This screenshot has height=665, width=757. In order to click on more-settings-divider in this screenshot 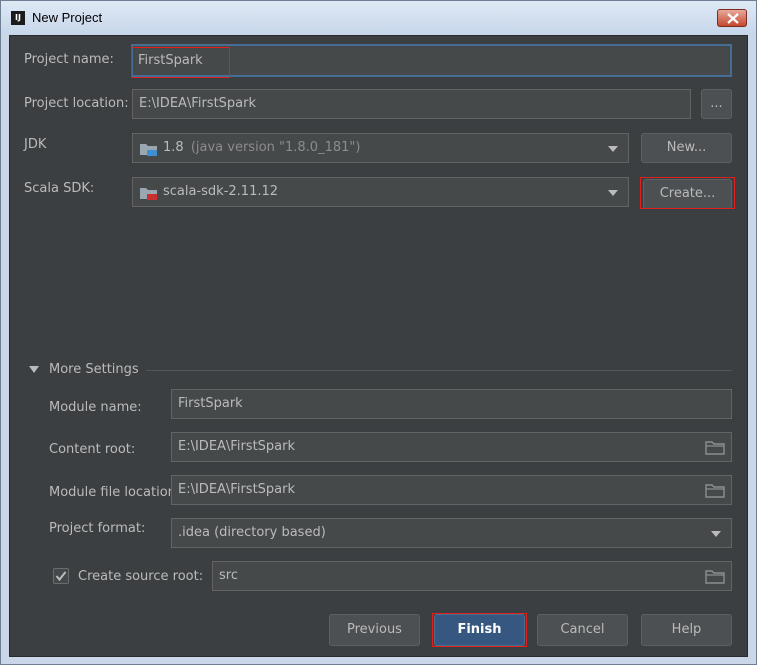, I will do `click(439, 370)`.